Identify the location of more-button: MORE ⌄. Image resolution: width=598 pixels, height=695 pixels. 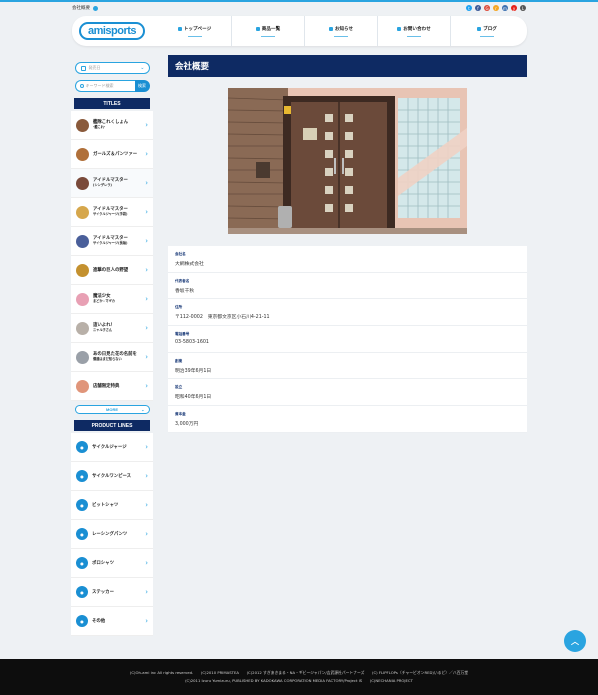
(112, 409).